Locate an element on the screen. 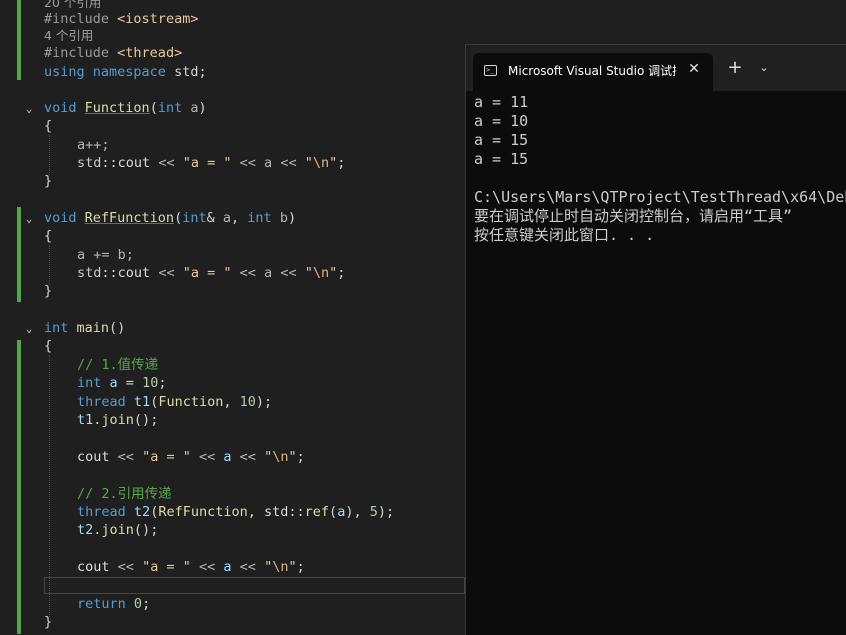  terminal-tab: >_ Microsoft Visual Studio 调试控 ✕ is located at coordinates (593, 72).